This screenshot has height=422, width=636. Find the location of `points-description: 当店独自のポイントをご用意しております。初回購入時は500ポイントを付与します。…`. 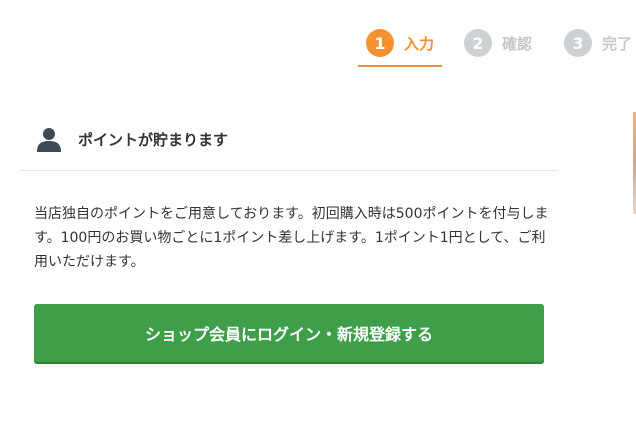

points-description: 当店独自のポイントをご用意しております。初回購入時は500ポイントを付与します。… is located at coordinates (291, 238).